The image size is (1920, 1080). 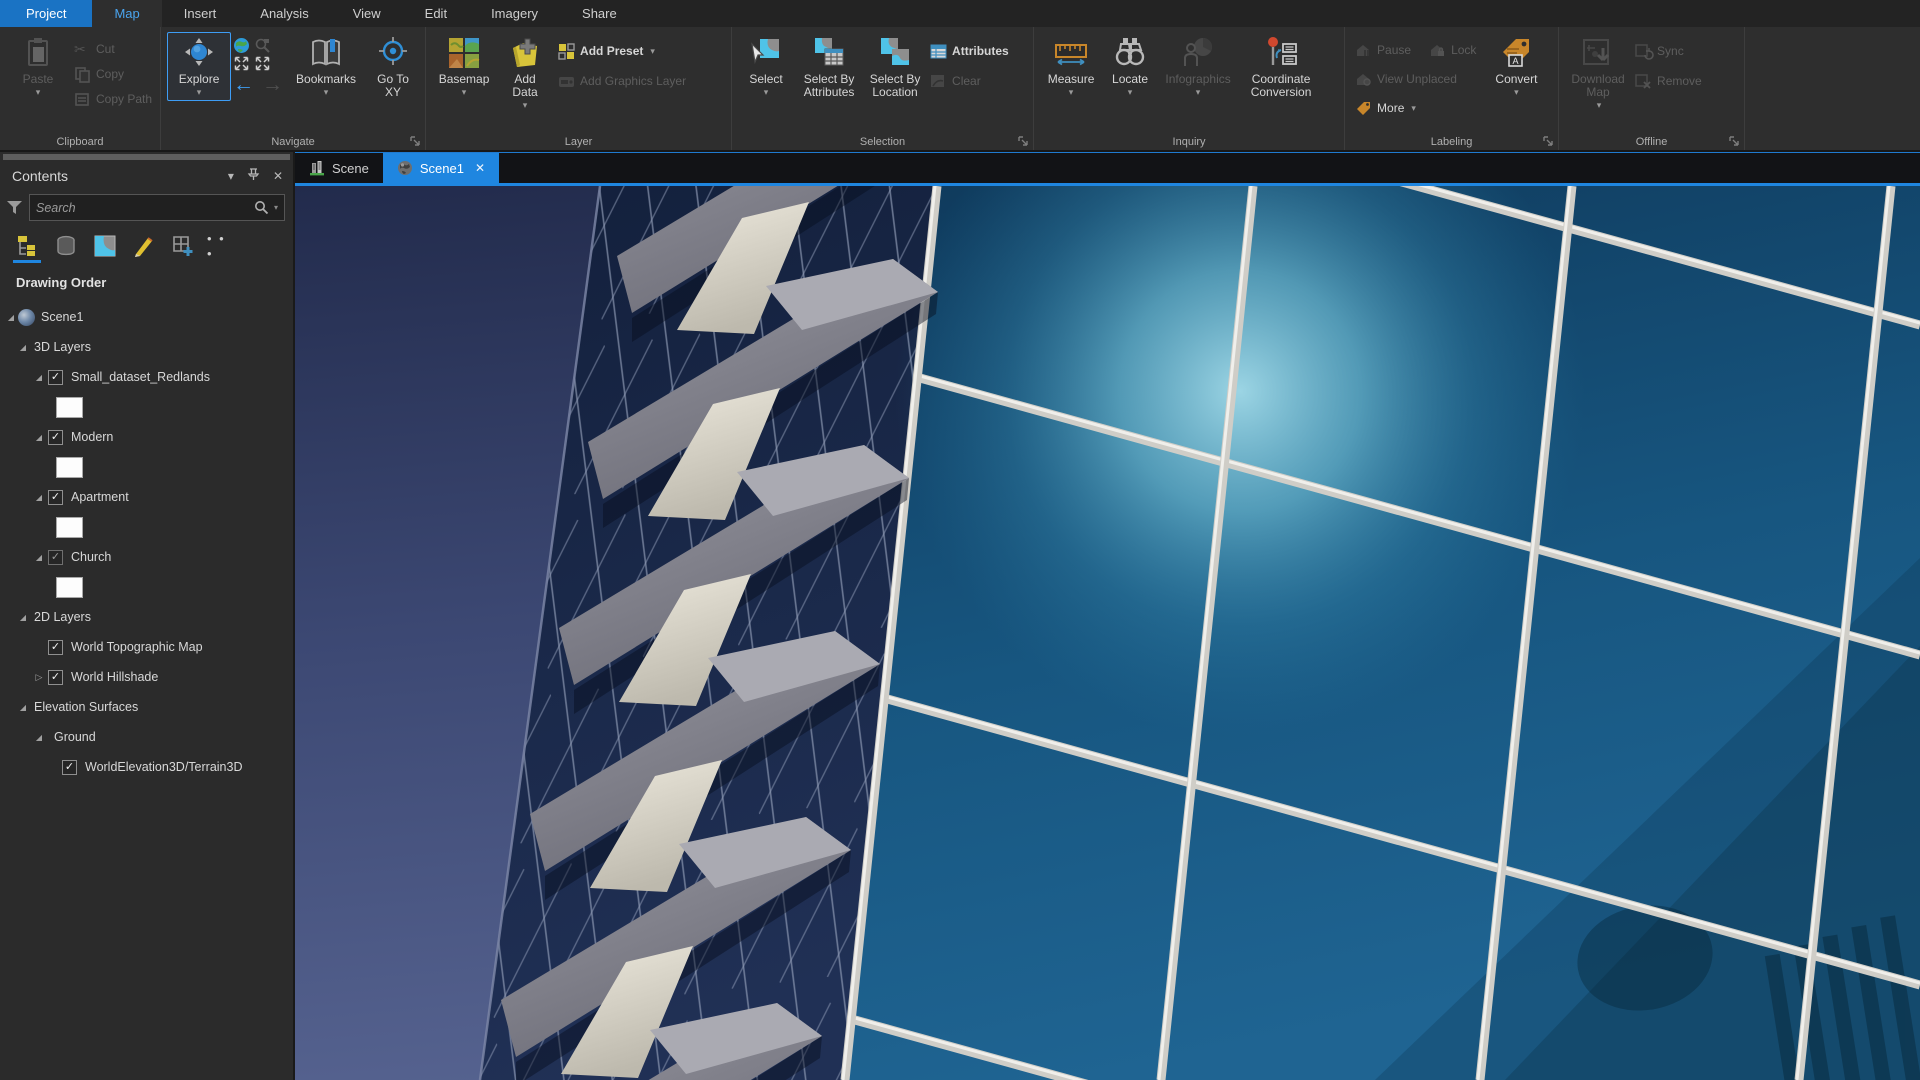 What do you see at coordinates (253, 176) in the screenshot?
I see `pin-icon` at bounding box center [253, 176].